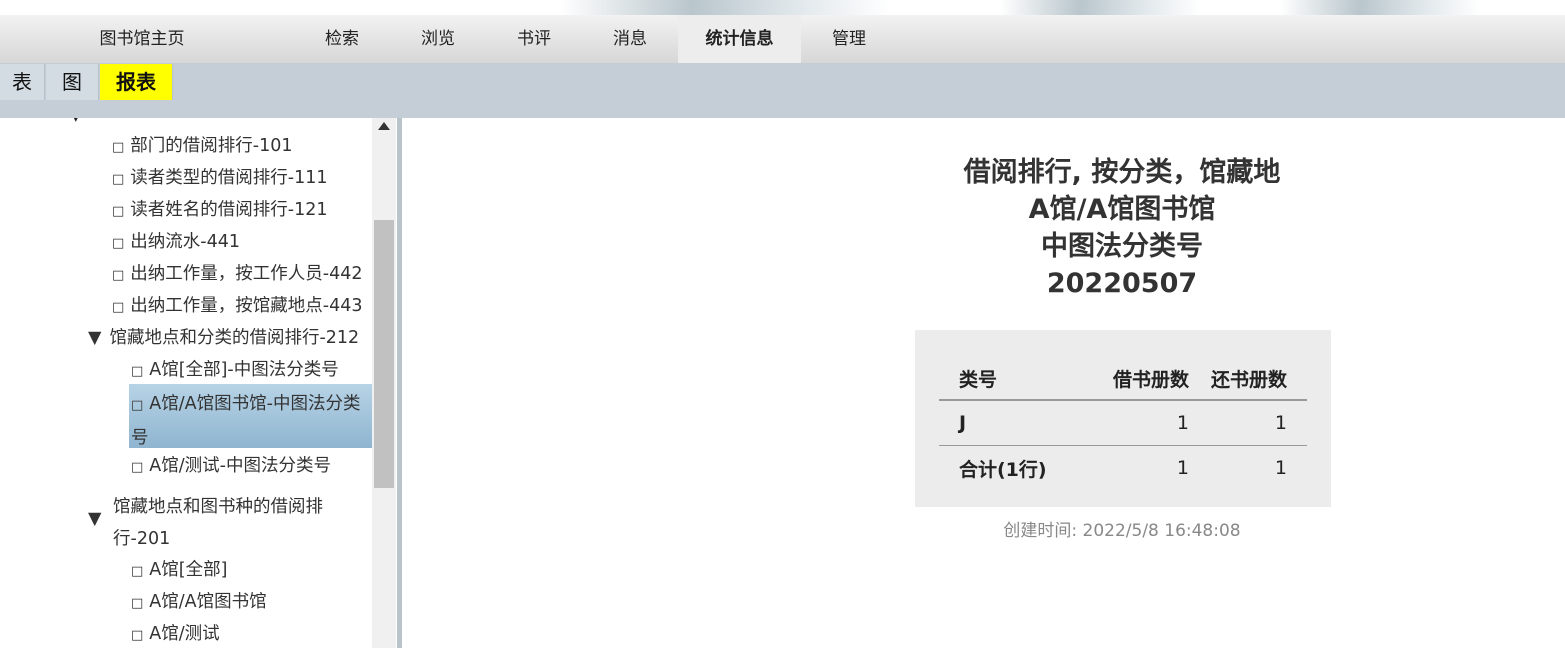 The width and height of the screenshot is (1565, 648). Describe the element at coordinates (1130, 379) in the screenshot. I see `col-header-borrowed: 借书册数` at that location.